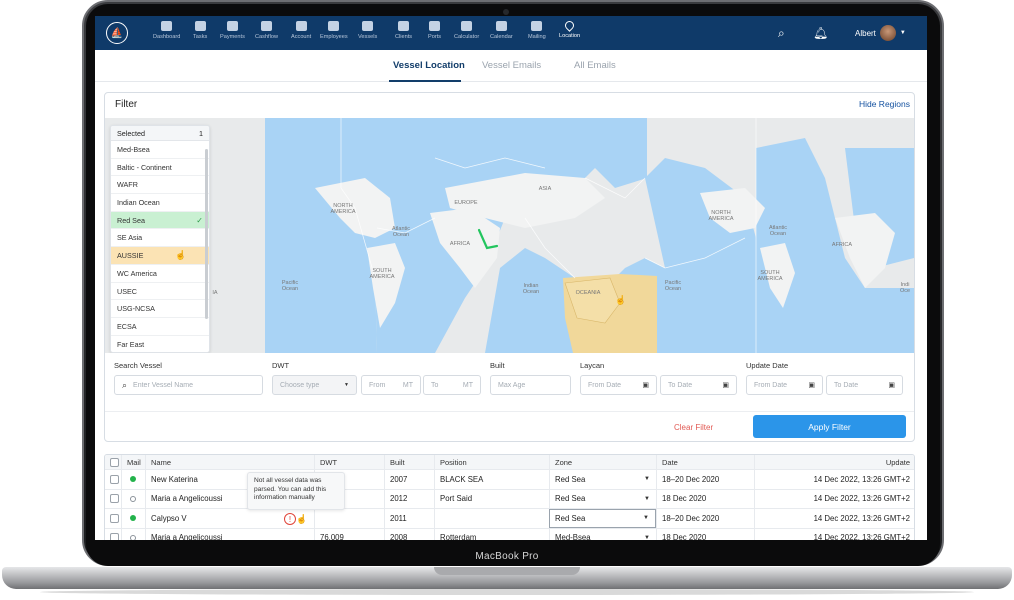  What do you see at coordinates (391, 385) in the screenshot?
I see `dwt-from-input: From MT` at bounding box center [391, 385].